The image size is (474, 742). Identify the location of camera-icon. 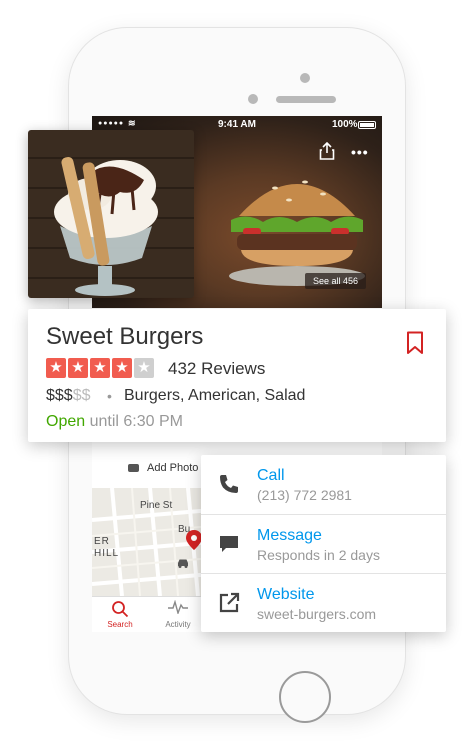
(133, 468).